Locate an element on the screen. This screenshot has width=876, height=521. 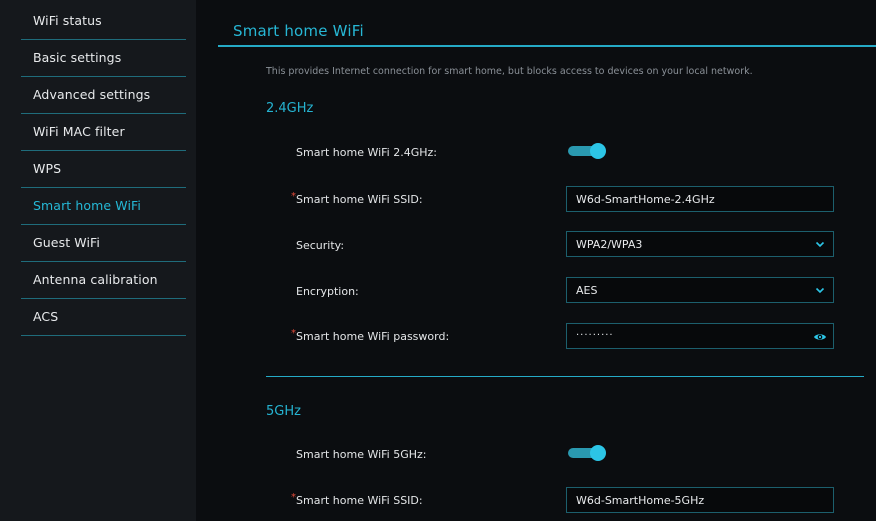
ssid-value: W6d-SmartHome-5GHz is located at coordinates (640, 500).